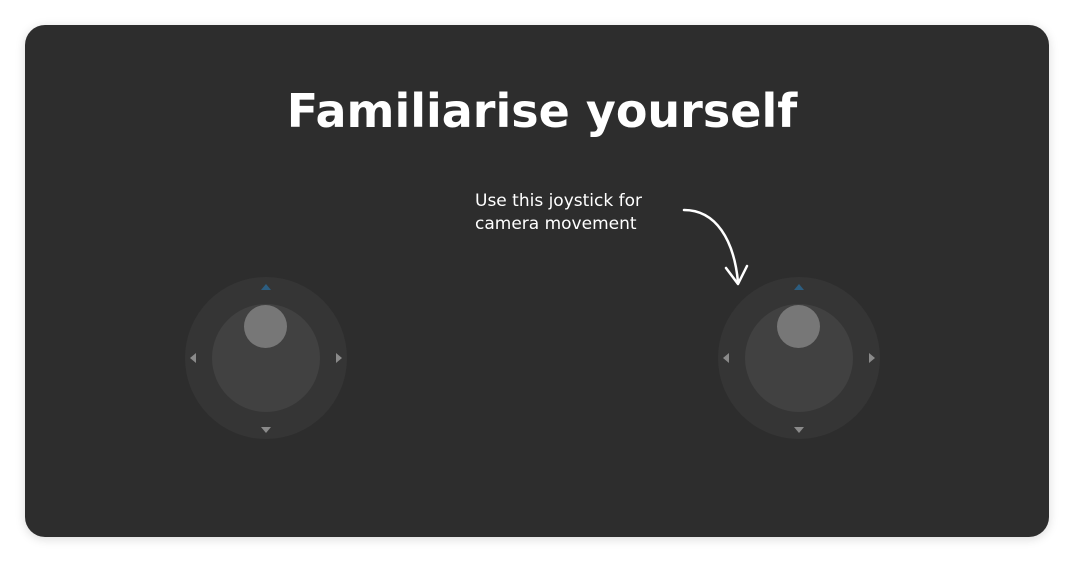 The height and width of the screenshot is (572, 1084). I want to click on hint-line-2: camera movement, so click(556, 224).